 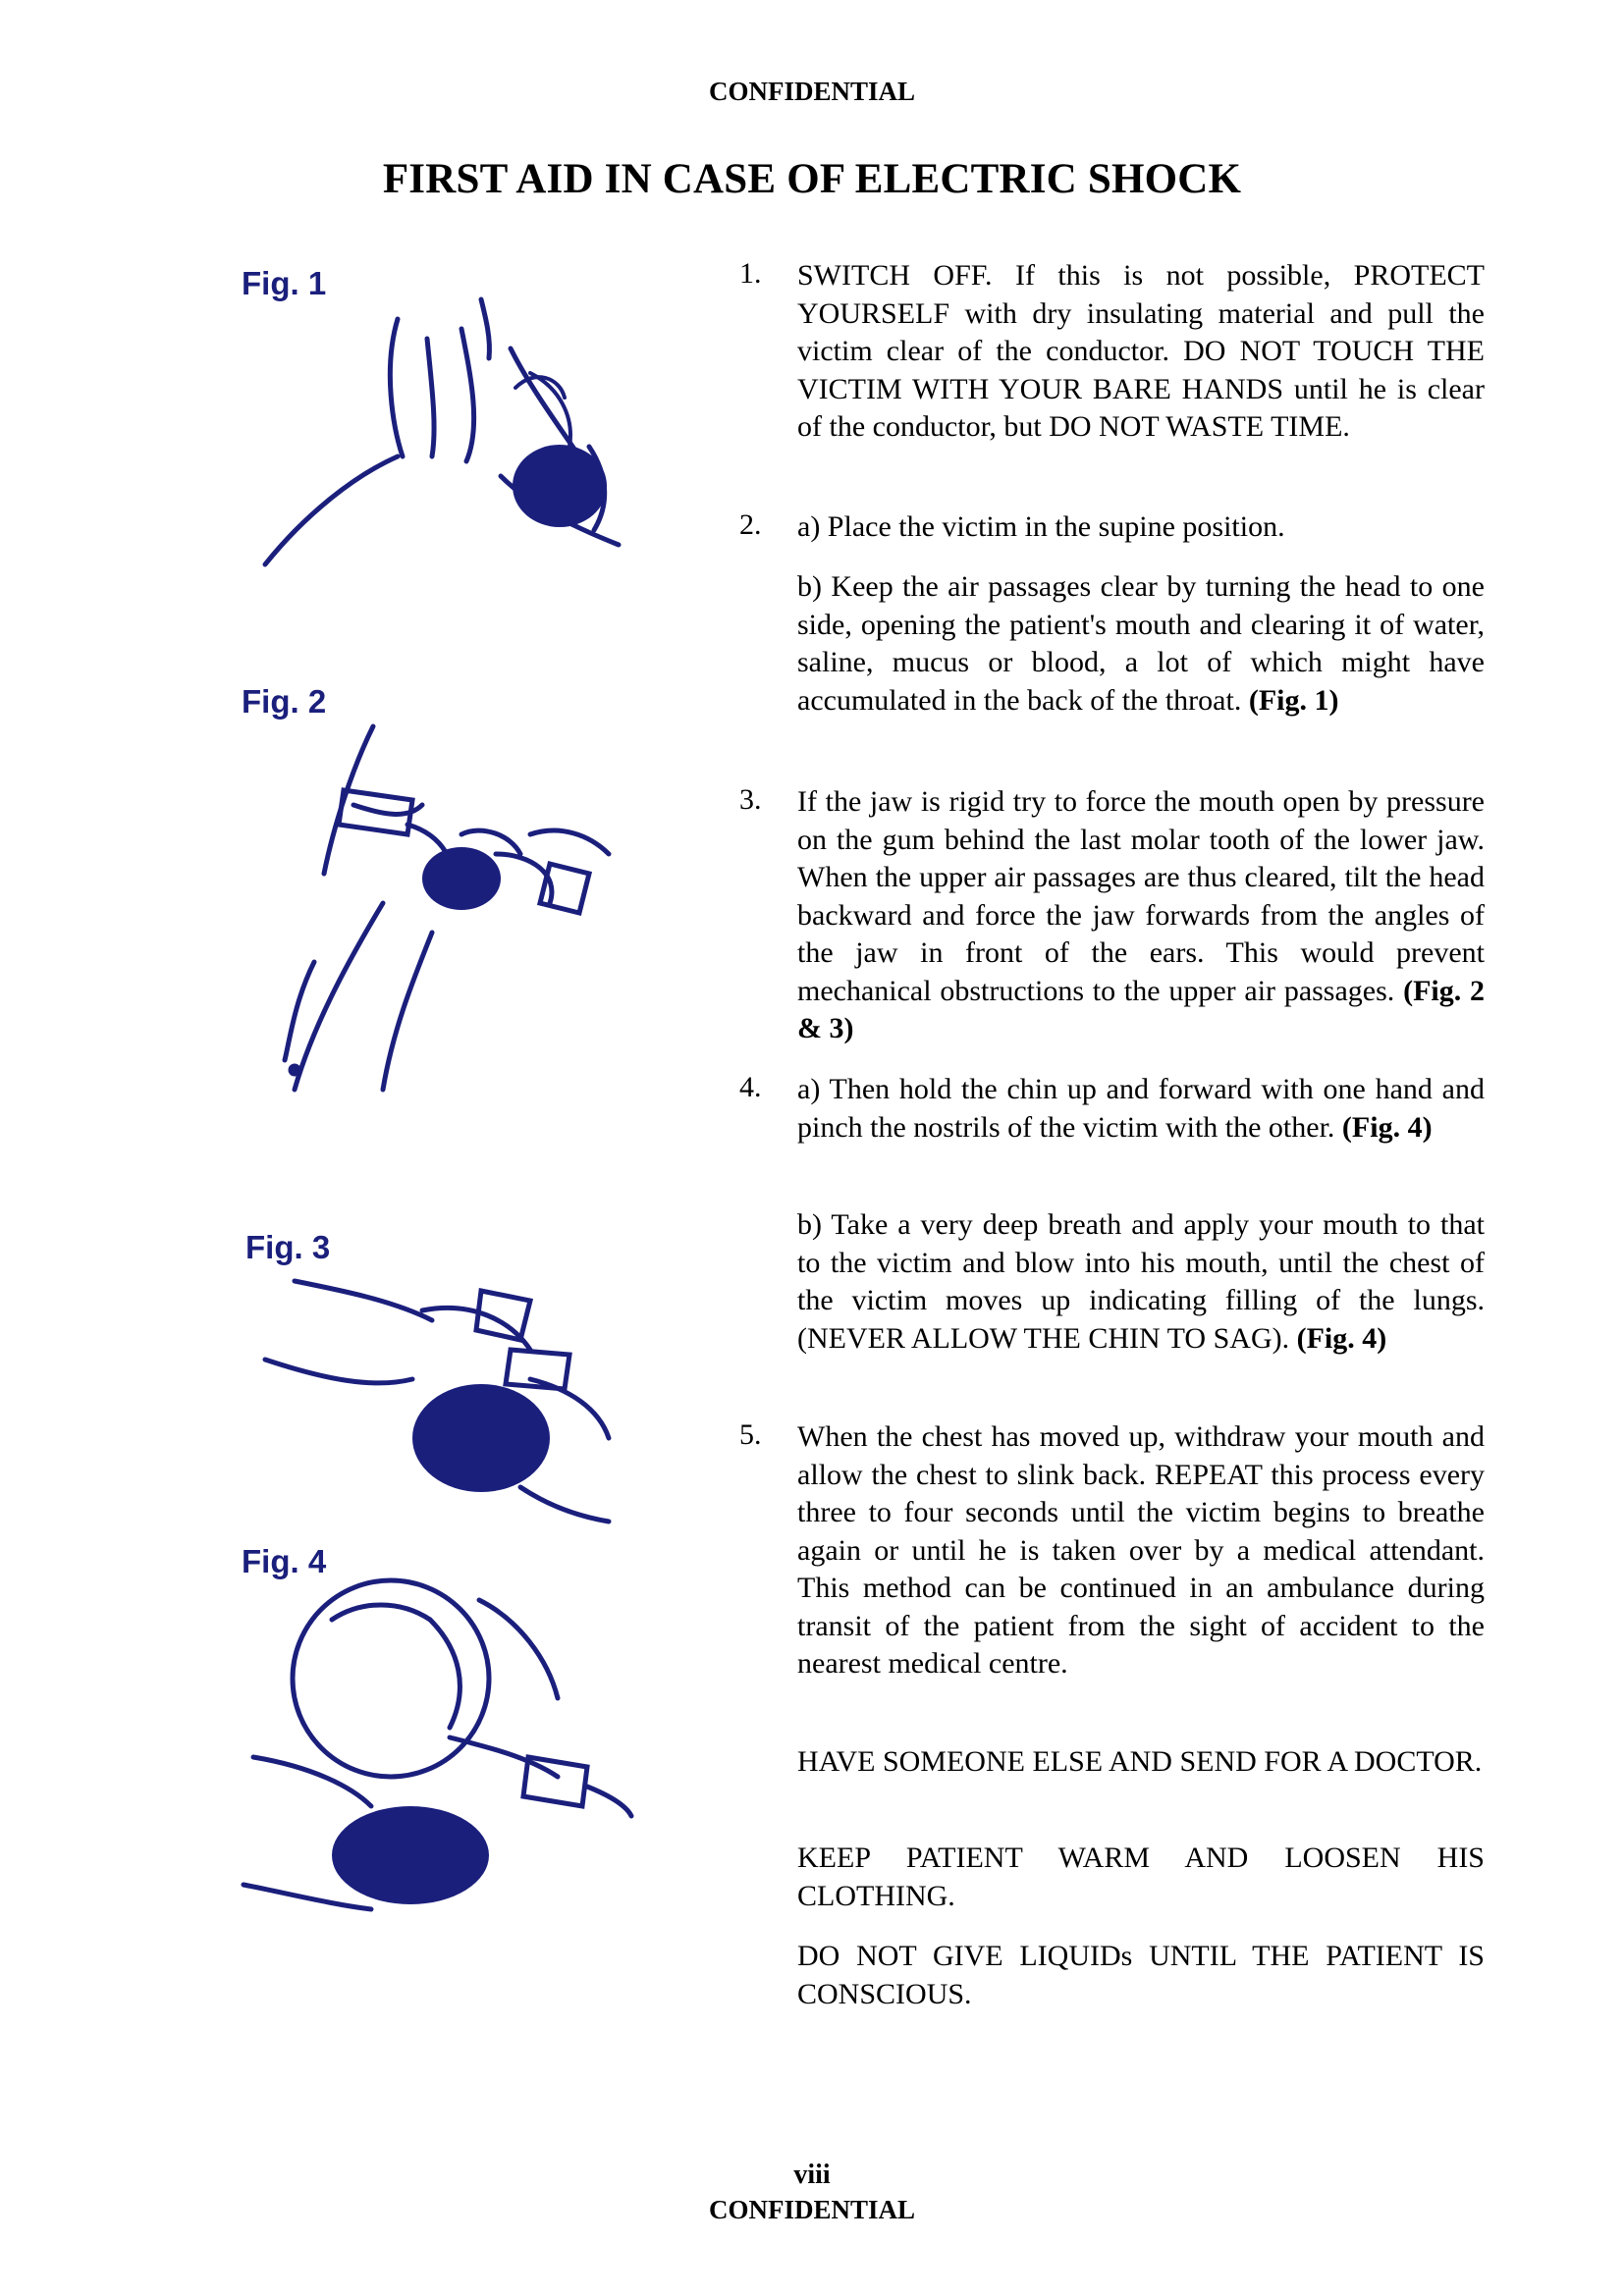 What do you see at coordinates (1341, 1338) in the screenshot?
I see `step-4b-figure-ref: (Fig. 4)` at bounding box center [1341, 1338].